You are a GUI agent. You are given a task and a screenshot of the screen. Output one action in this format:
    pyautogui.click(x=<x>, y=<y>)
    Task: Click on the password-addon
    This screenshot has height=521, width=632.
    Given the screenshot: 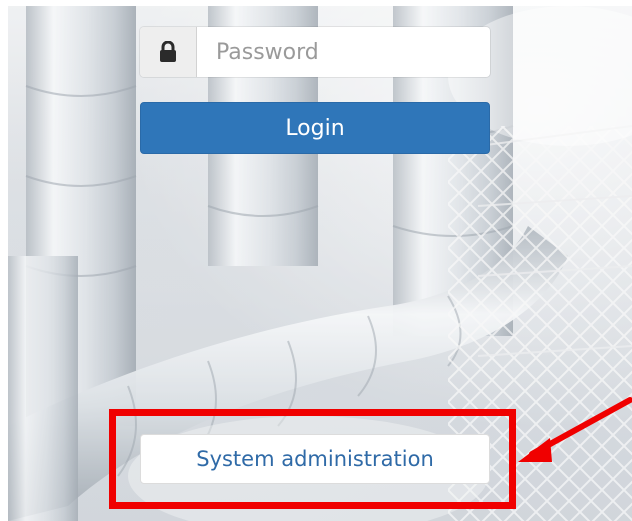 What is the action you would take?
    pyautogui.click(x=168, y=52)
    